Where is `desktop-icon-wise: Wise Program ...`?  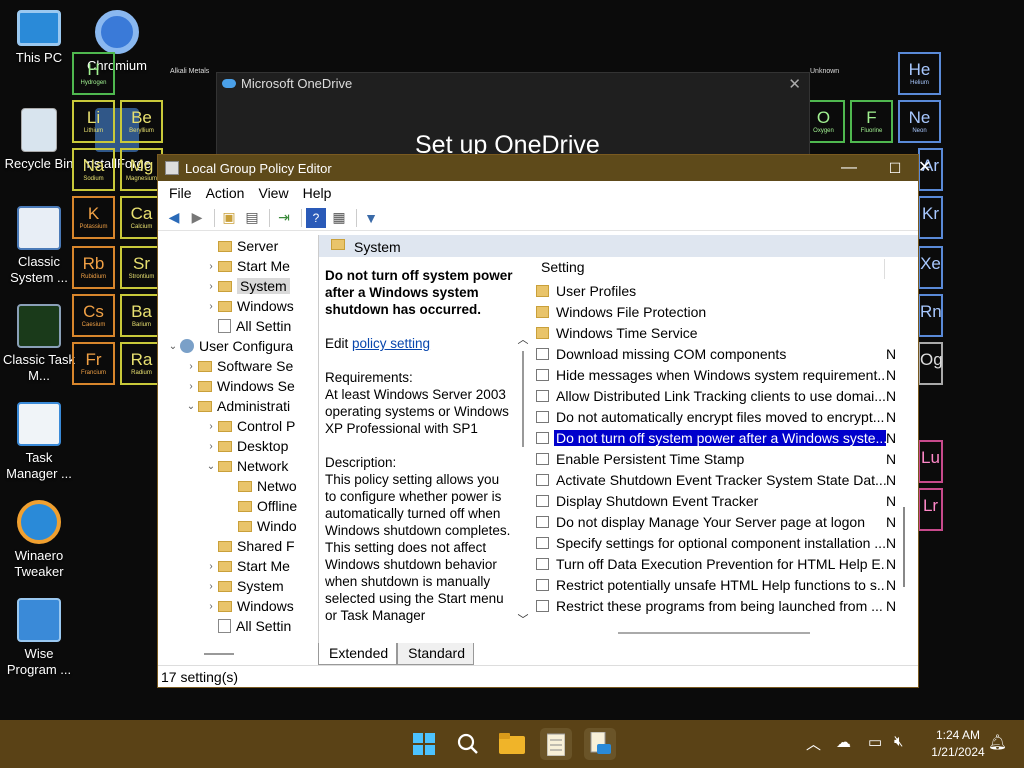
desktop-icon-wise: Wise Program ... is located at coordinates (39, 638).